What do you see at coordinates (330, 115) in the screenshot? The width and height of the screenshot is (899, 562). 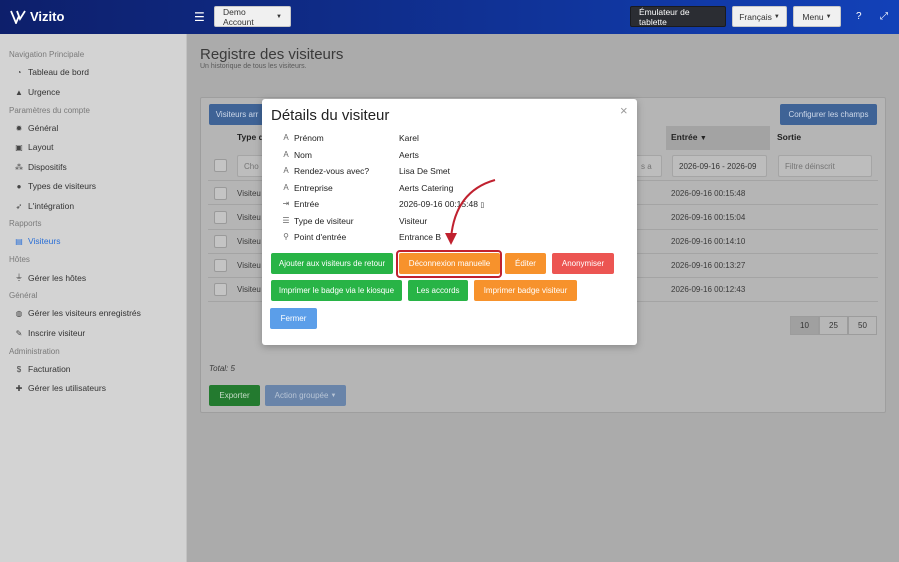 I see `modal-title: Détails du visiteur` at bounding box center [330, 115].